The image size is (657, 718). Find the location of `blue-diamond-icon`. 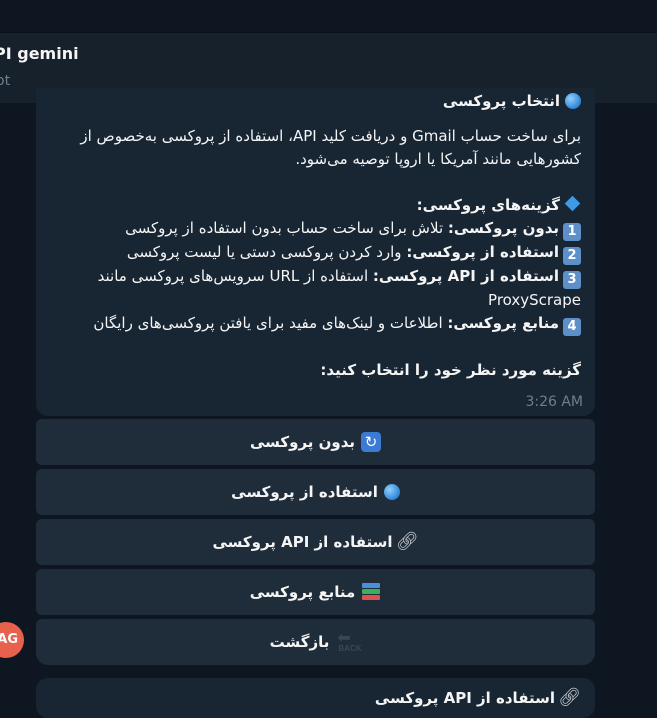

blue-diamond-icon is located at coordinates (572, 203).